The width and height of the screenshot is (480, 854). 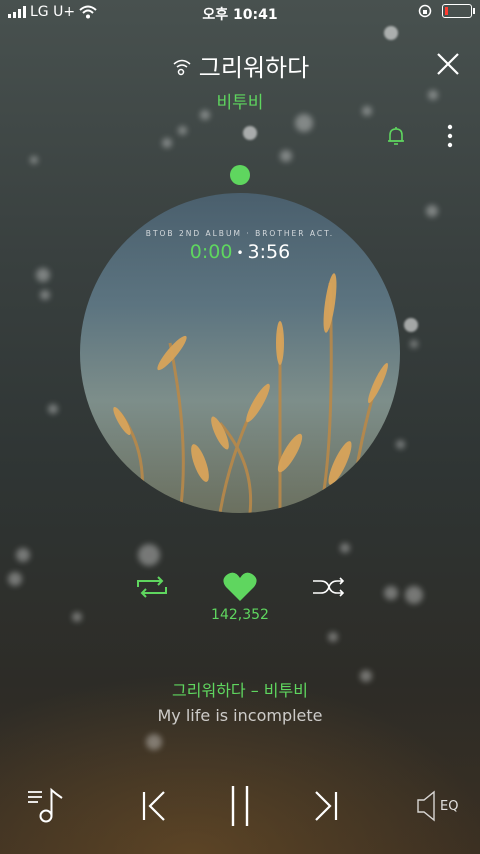 I want to click on like-count: 142,352, so click(x=240, y=615).